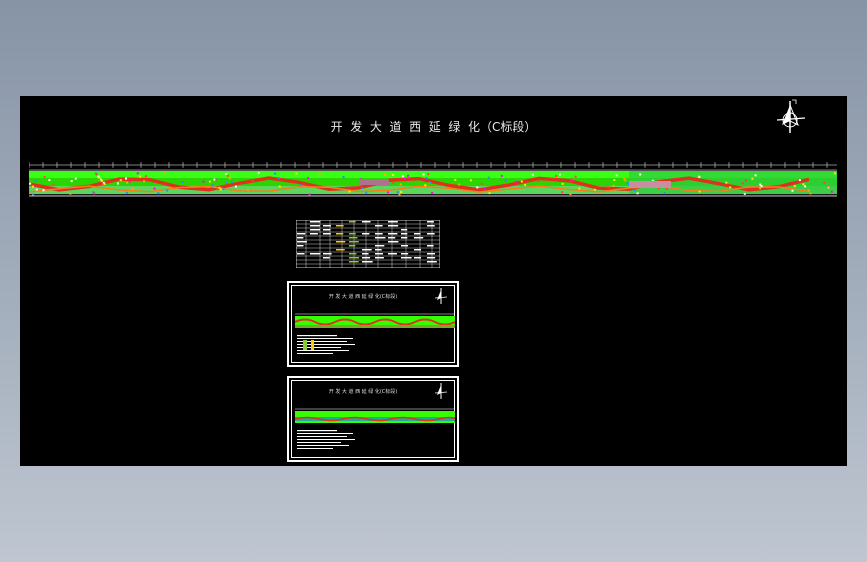 The height and width of the screenshot is (562, 867). I want to click on sheet-thumbnail-1: 开 发 大 道 西 延 绿 化(C标段), so click(373, 324).